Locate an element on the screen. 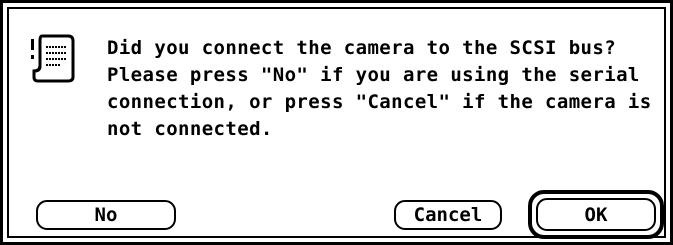  cancel-button: Cancel is located at coordinates (448, 215).